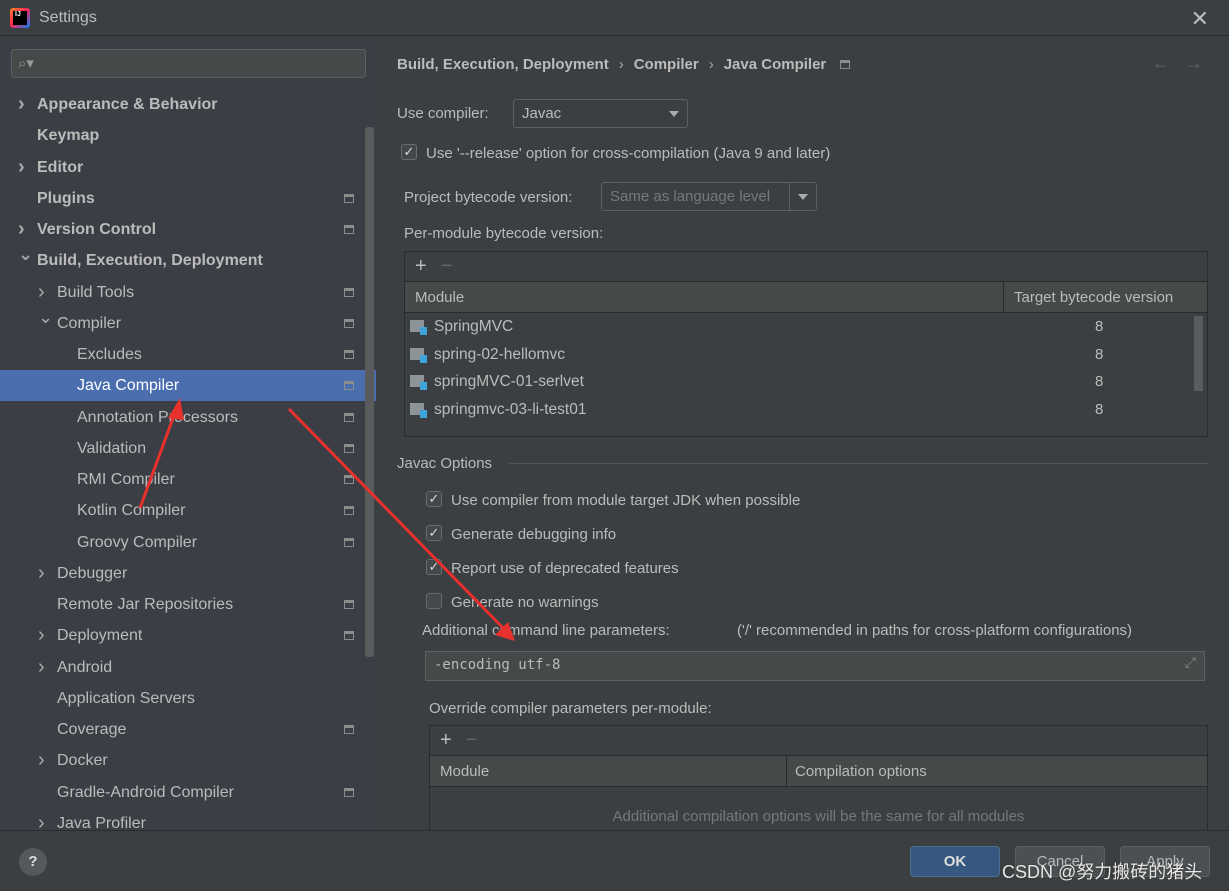  What do you see at coordinates (188, 792) in the screenshot?
I see `sidebar-item-gradle-android-compiler: Gradle-Android Compiler` at bounding box center [188, 792].